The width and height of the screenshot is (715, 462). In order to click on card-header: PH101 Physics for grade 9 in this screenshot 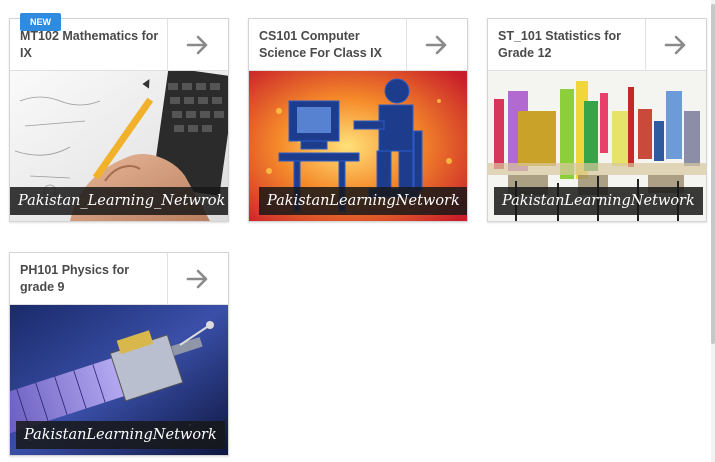, I will do `click(119, 279)`.